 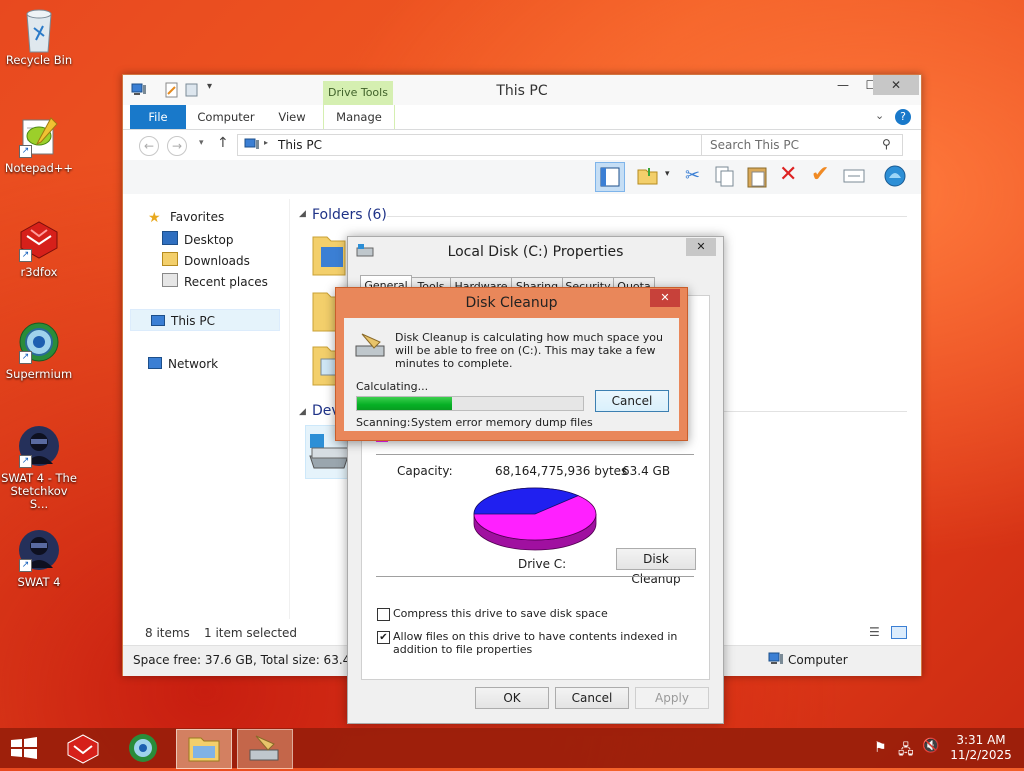 What do you see at coordinates (193, 364) in the screenshot?
I see `nav-network-label: Network` at bounding box center [193, 364].